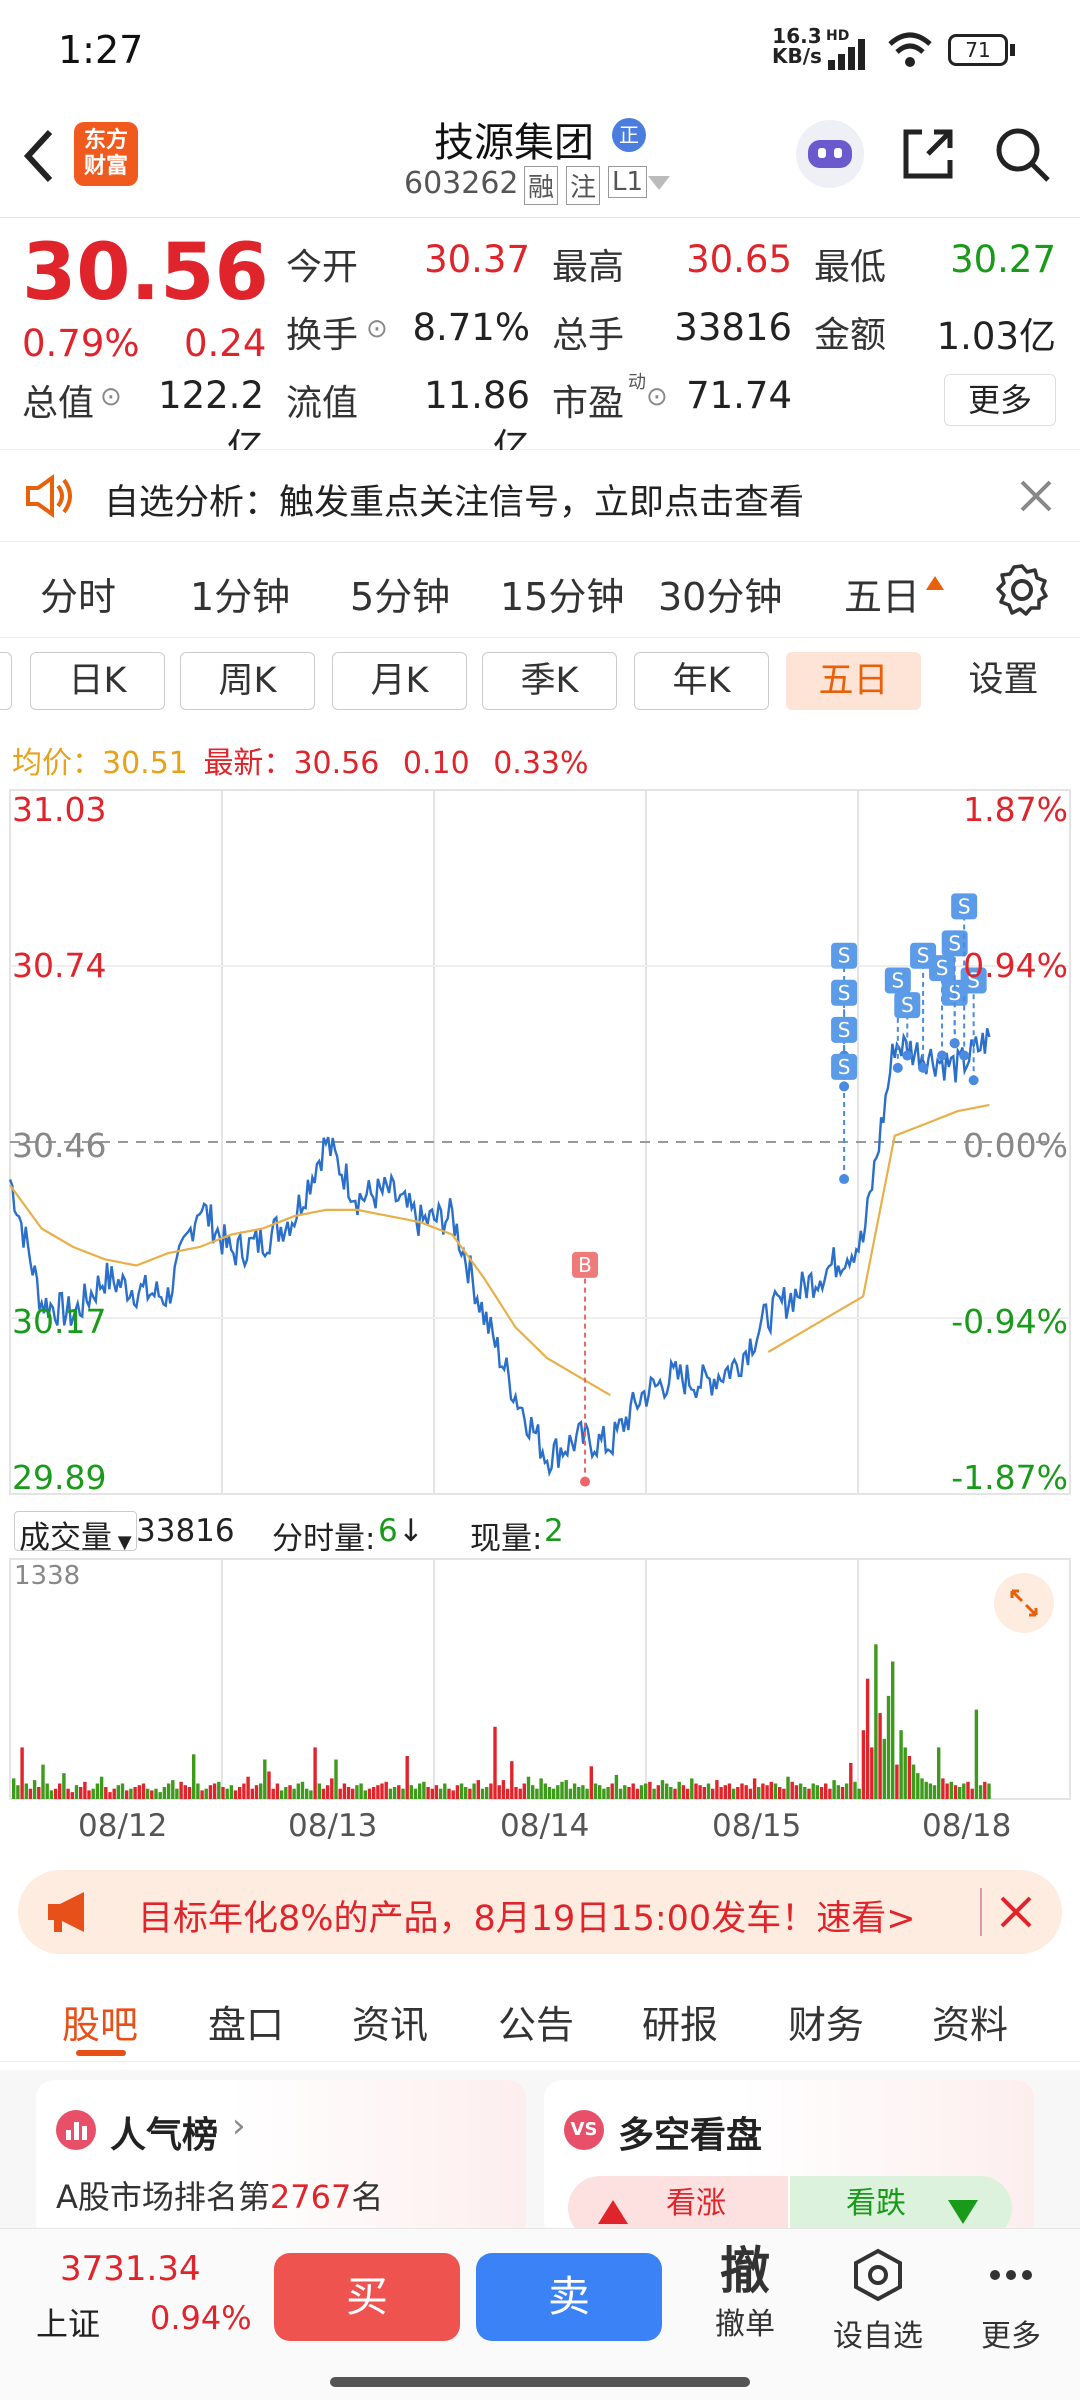 This screenshot has height=2400, width=1080. I want to click on date-label: 08/18, so click(967, 1826).